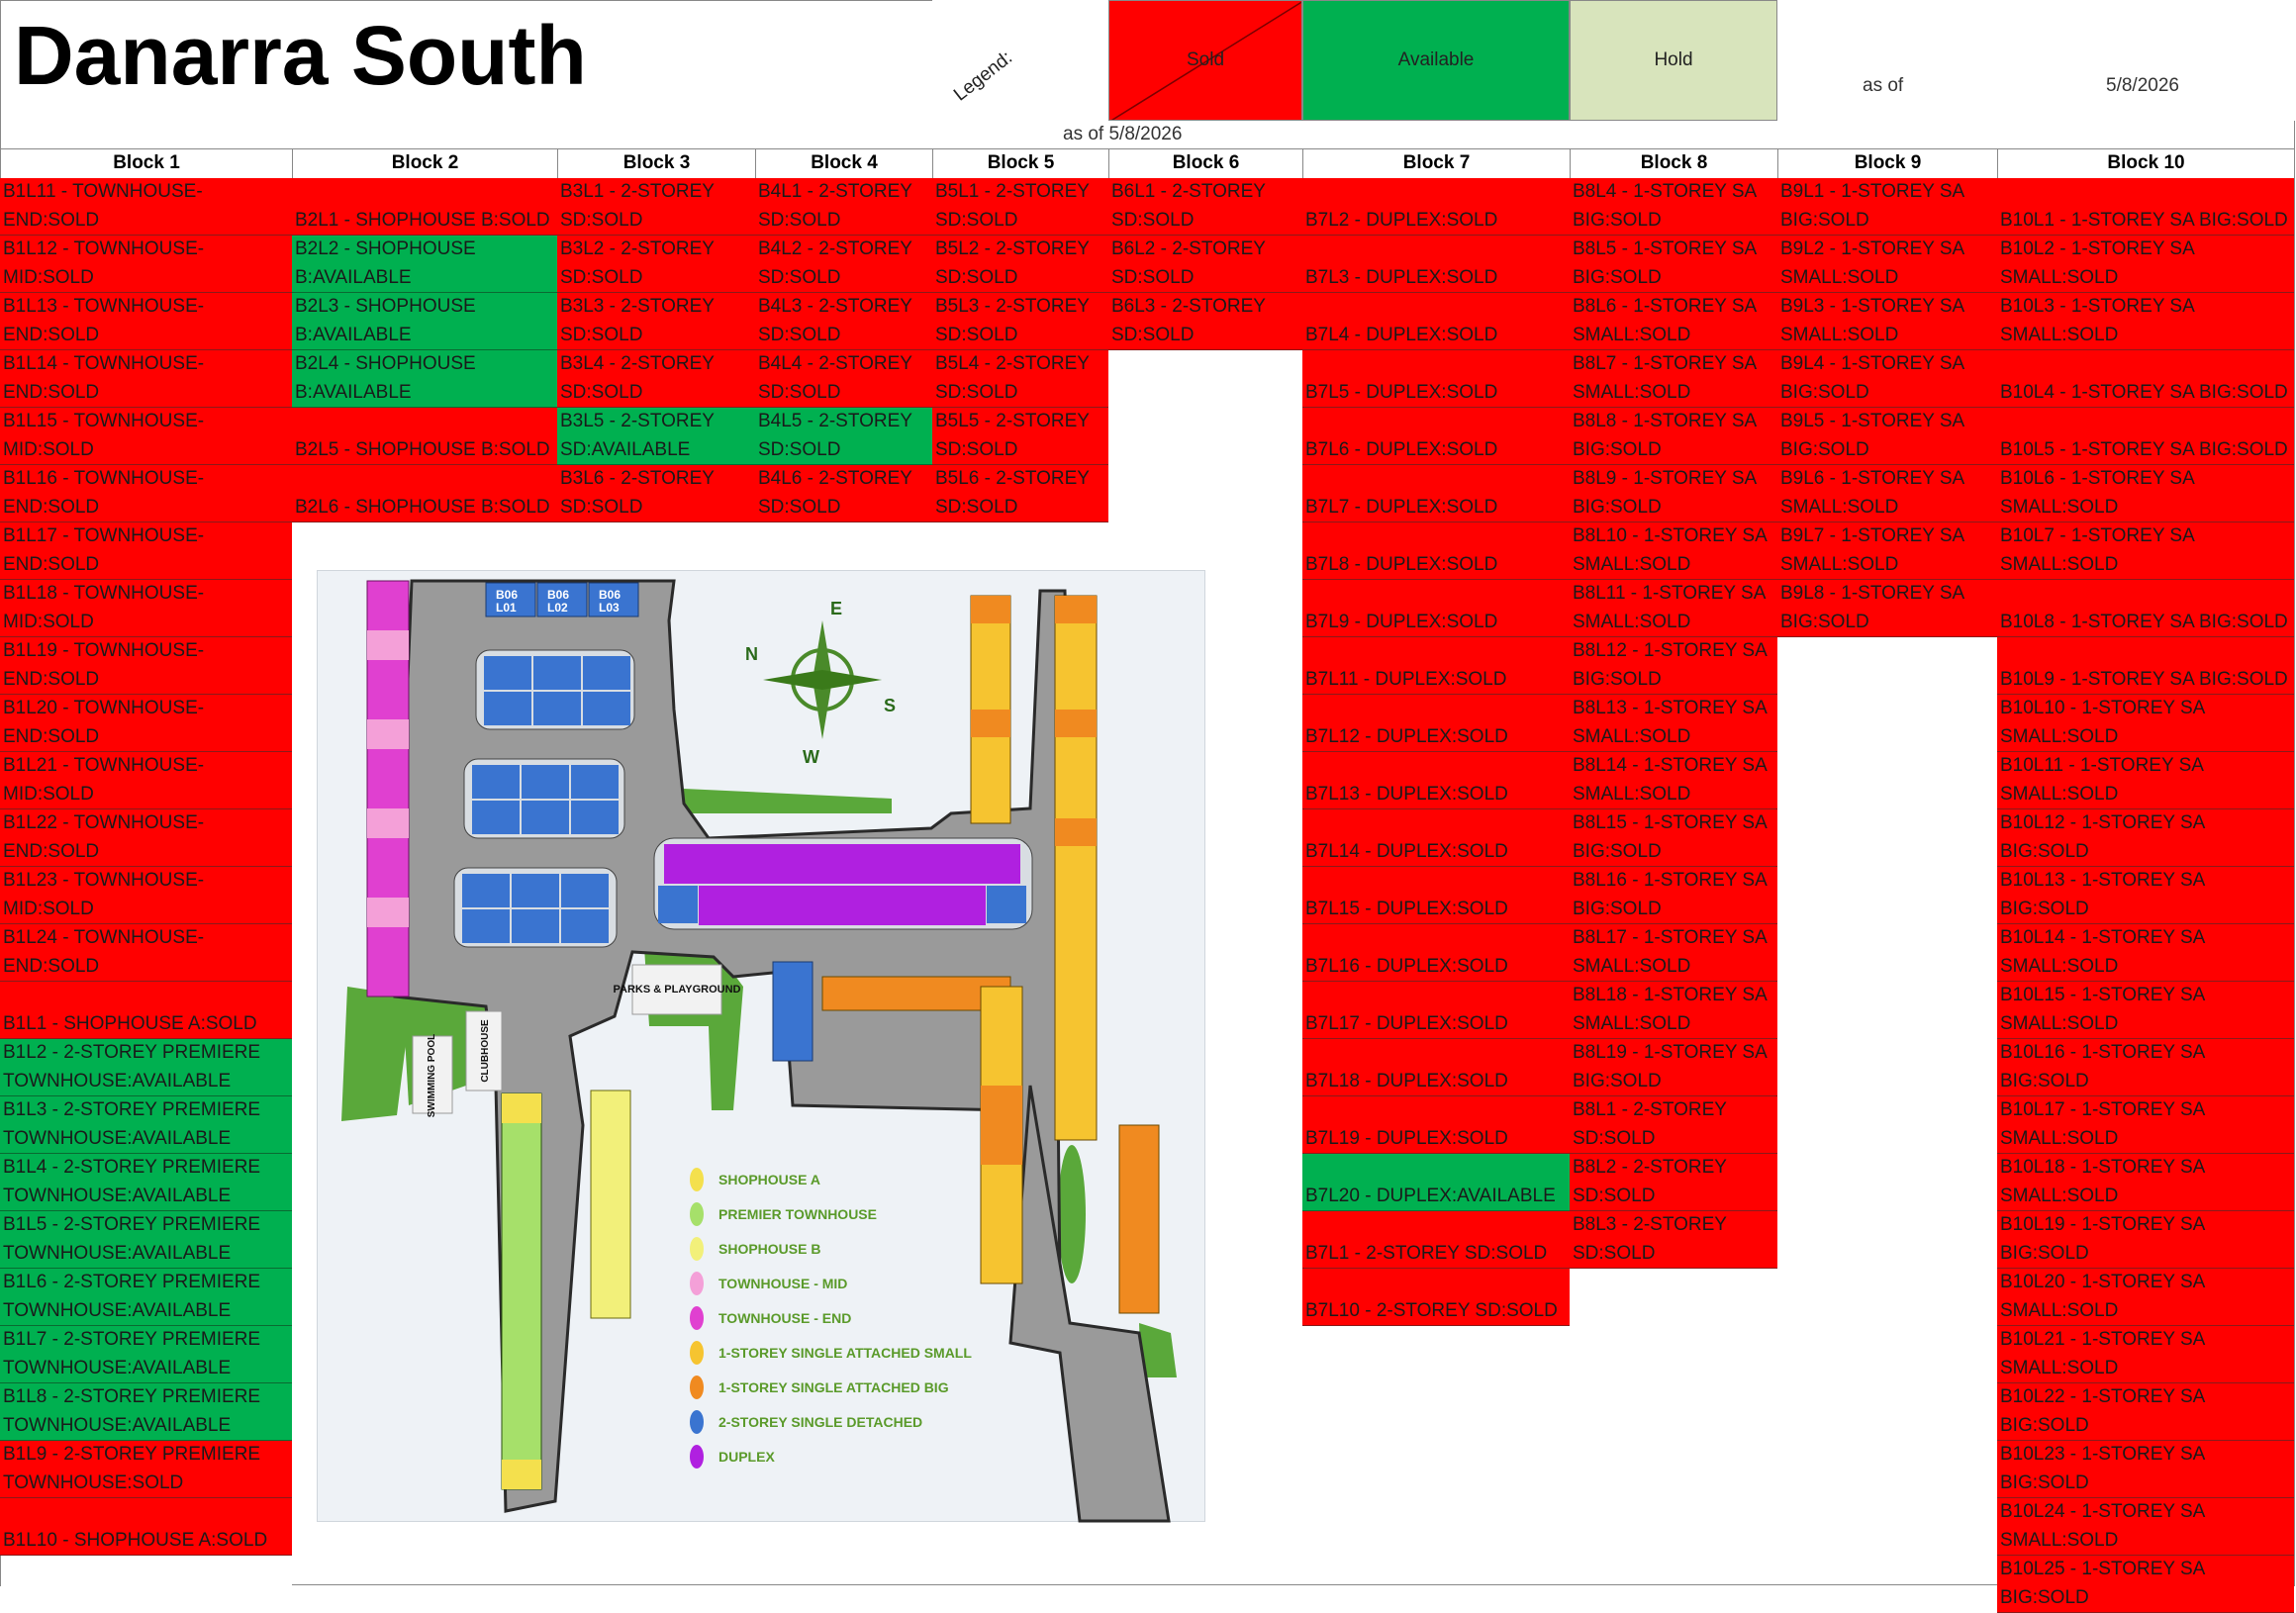  What do you see at coordinates (820, 1422) in the screenshot?
I see `map-key-label: 2-STOREY SINGLE DETACHED` at bounding box center [820, 1422].